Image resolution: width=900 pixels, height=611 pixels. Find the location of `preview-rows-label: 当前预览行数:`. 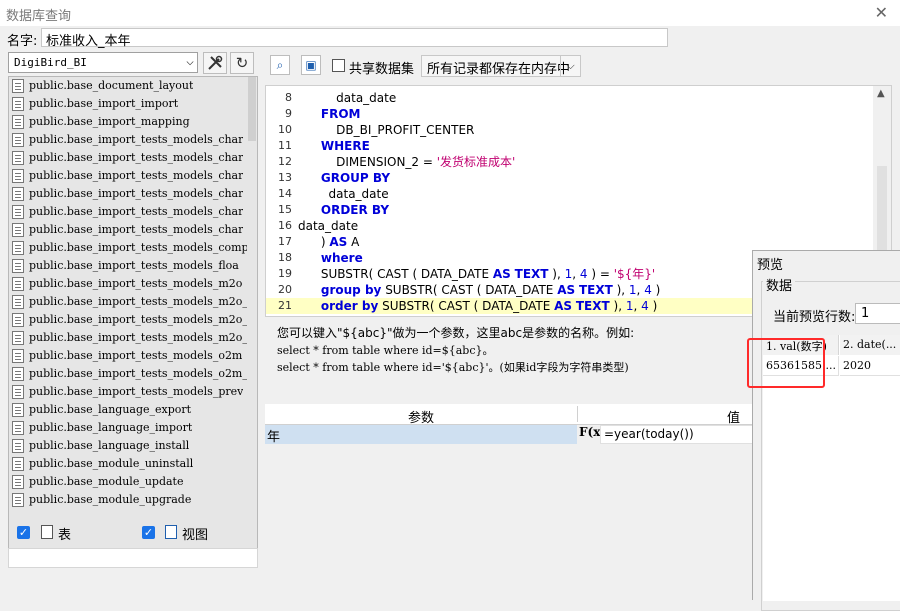

preview-rows-label: 当前预览行数: is located at coordinates (814, 317).